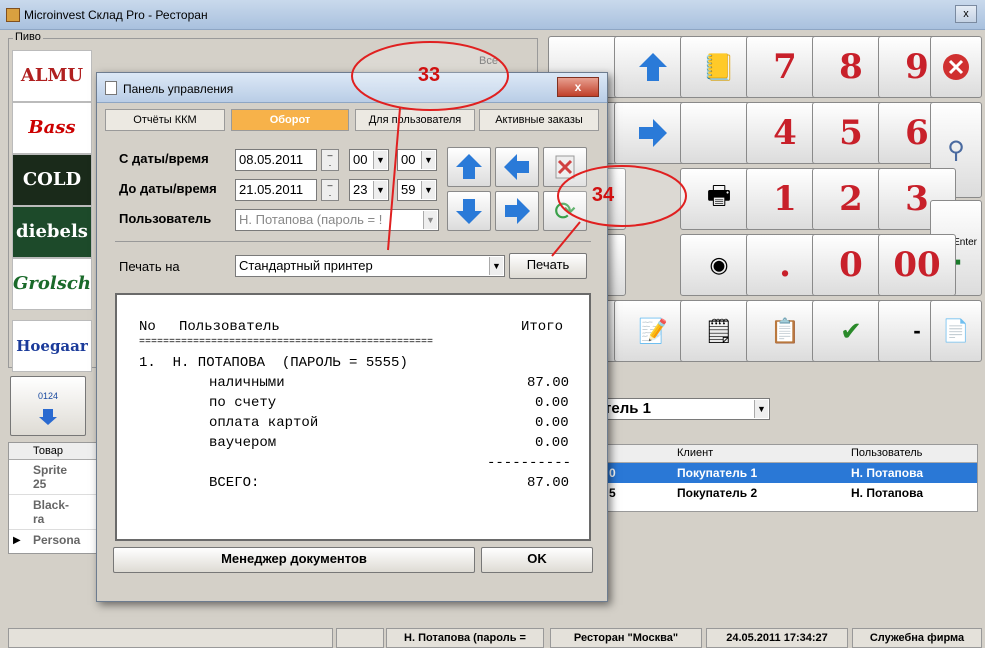 This screenshot has height=648, width=985. I want to click on arrow-left-icon, so click(516, 167).